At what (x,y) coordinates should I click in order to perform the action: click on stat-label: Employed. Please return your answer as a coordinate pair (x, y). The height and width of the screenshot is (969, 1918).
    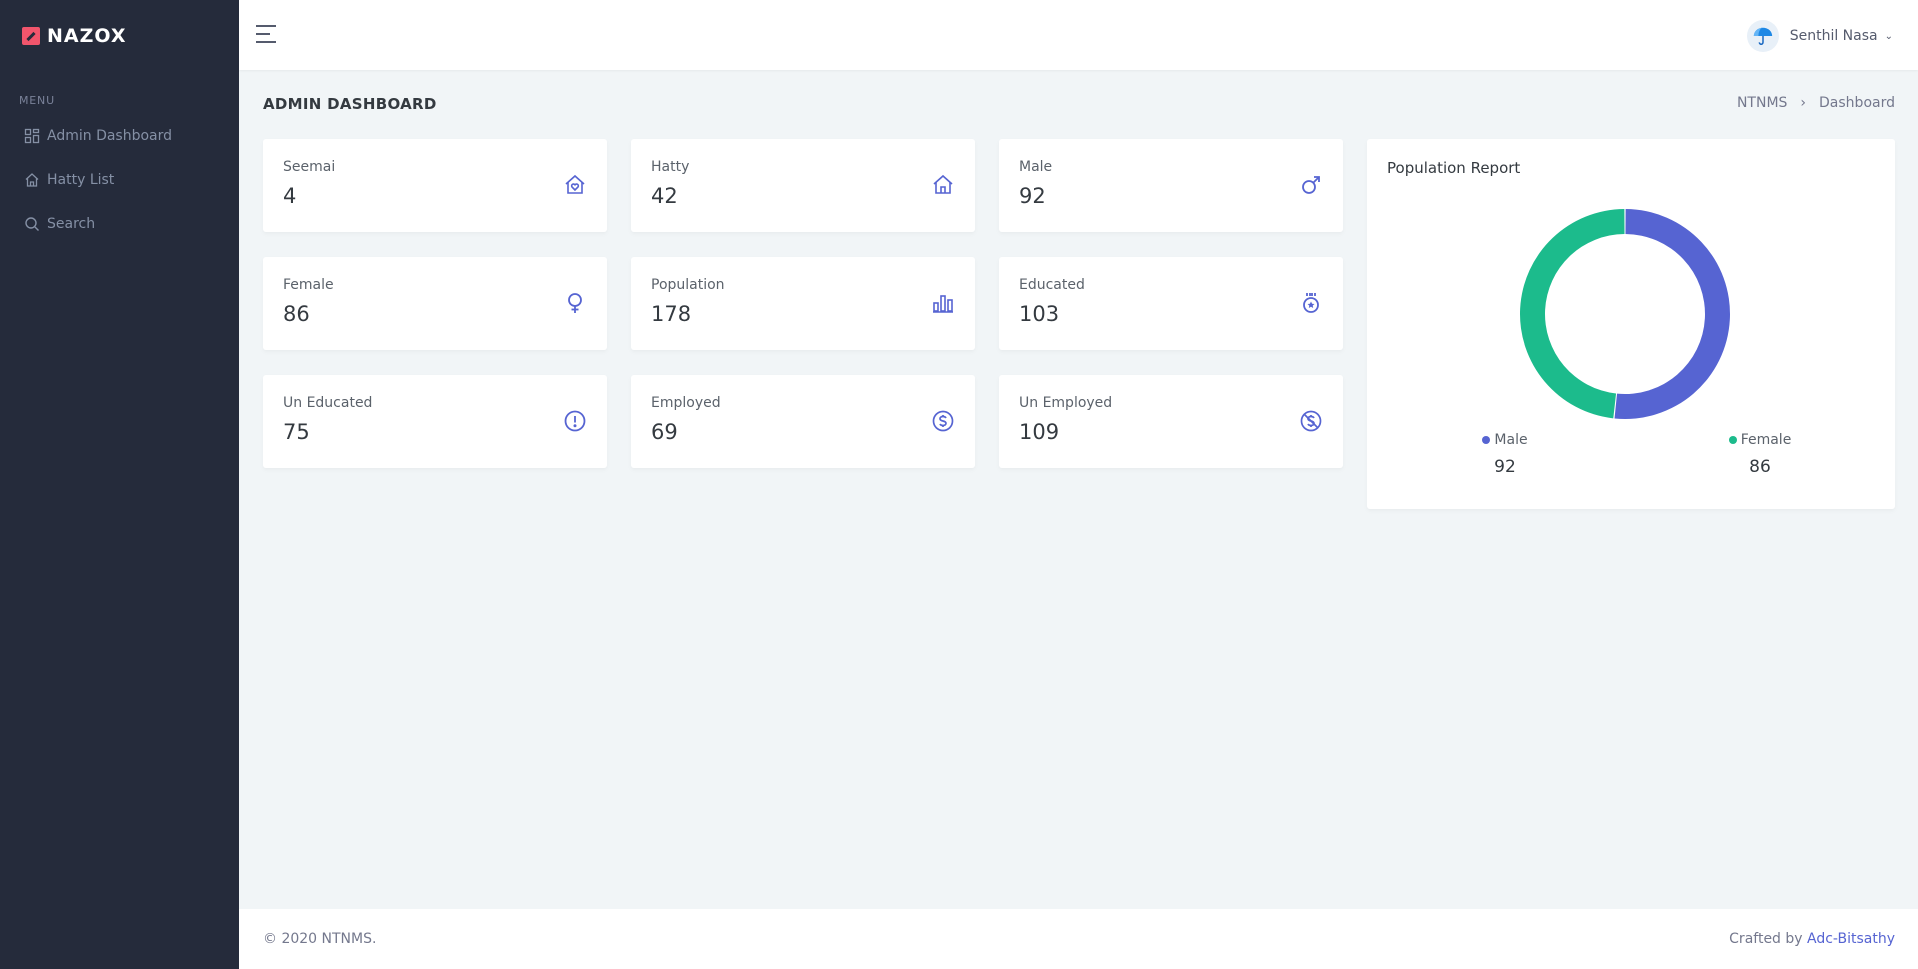
    Looking at the image, I should click on (686, 403).